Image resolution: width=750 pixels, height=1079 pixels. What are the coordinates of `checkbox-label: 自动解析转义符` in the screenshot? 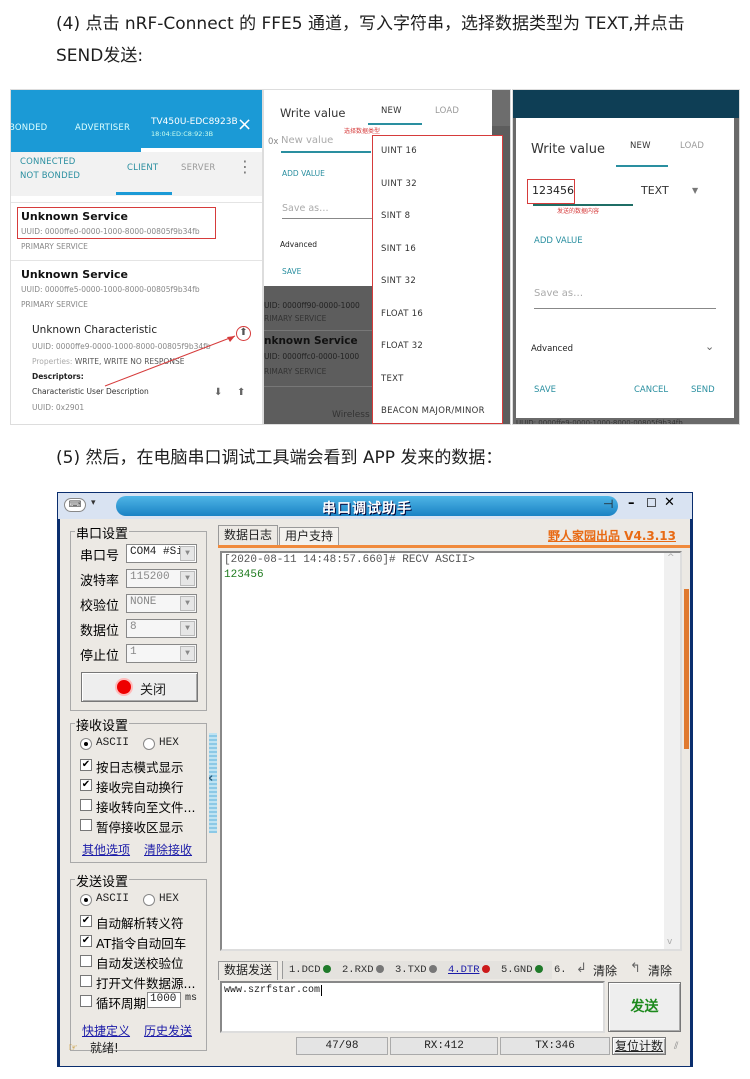 It's located at (140, 923).